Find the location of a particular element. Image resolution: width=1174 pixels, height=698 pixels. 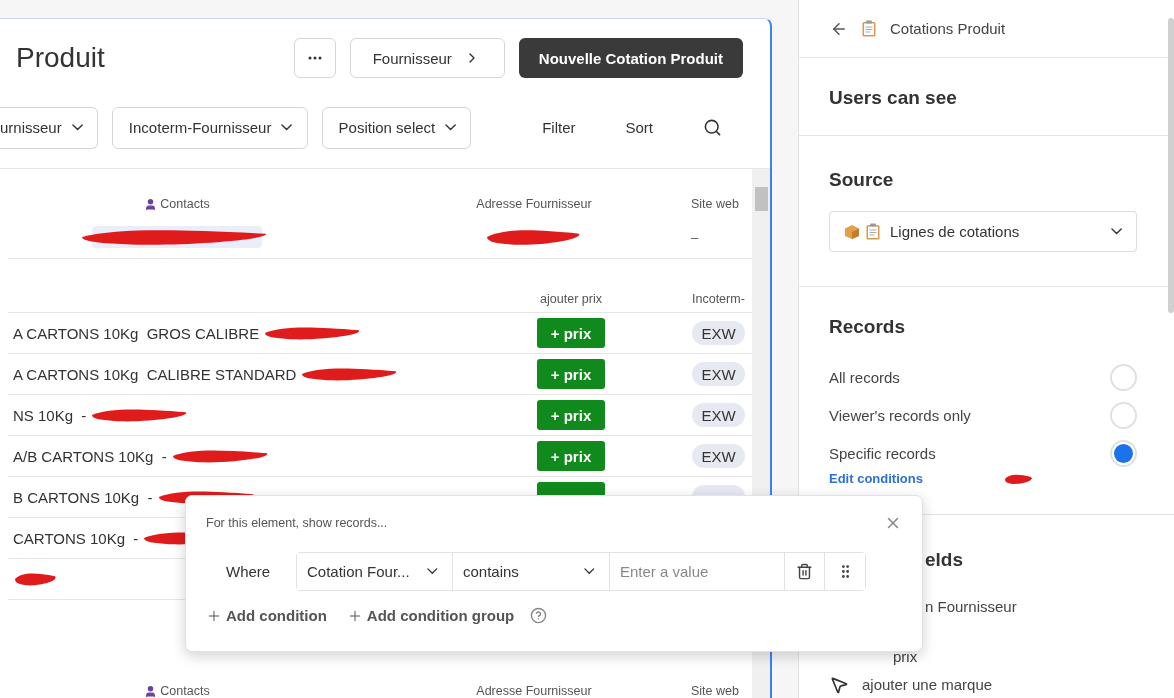

filter-dropdown: urnisseur is located at coordinates (49, 127).